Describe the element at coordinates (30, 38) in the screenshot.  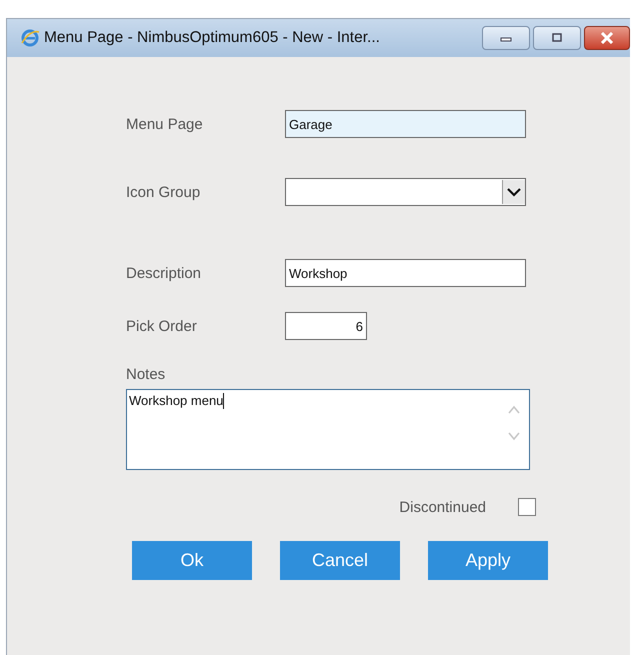
I see `browser-logo-icon` at that location.